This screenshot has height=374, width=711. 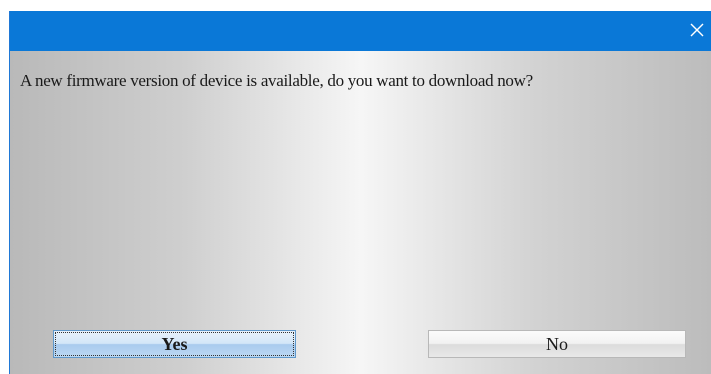 I want to click on title-bar, so click(x=360, y=31).